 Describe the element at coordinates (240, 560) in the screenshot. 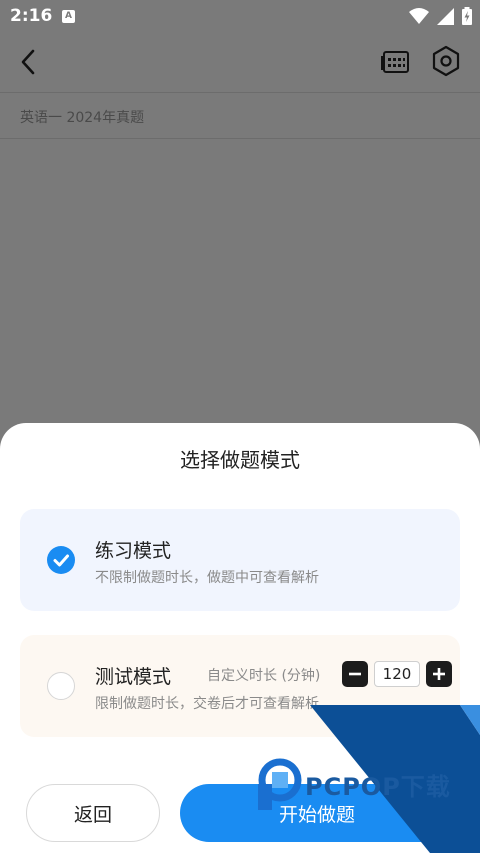

I see `practice-mode-option: 练习模式 不限制做题时长，做题中可查看解析` at that location.